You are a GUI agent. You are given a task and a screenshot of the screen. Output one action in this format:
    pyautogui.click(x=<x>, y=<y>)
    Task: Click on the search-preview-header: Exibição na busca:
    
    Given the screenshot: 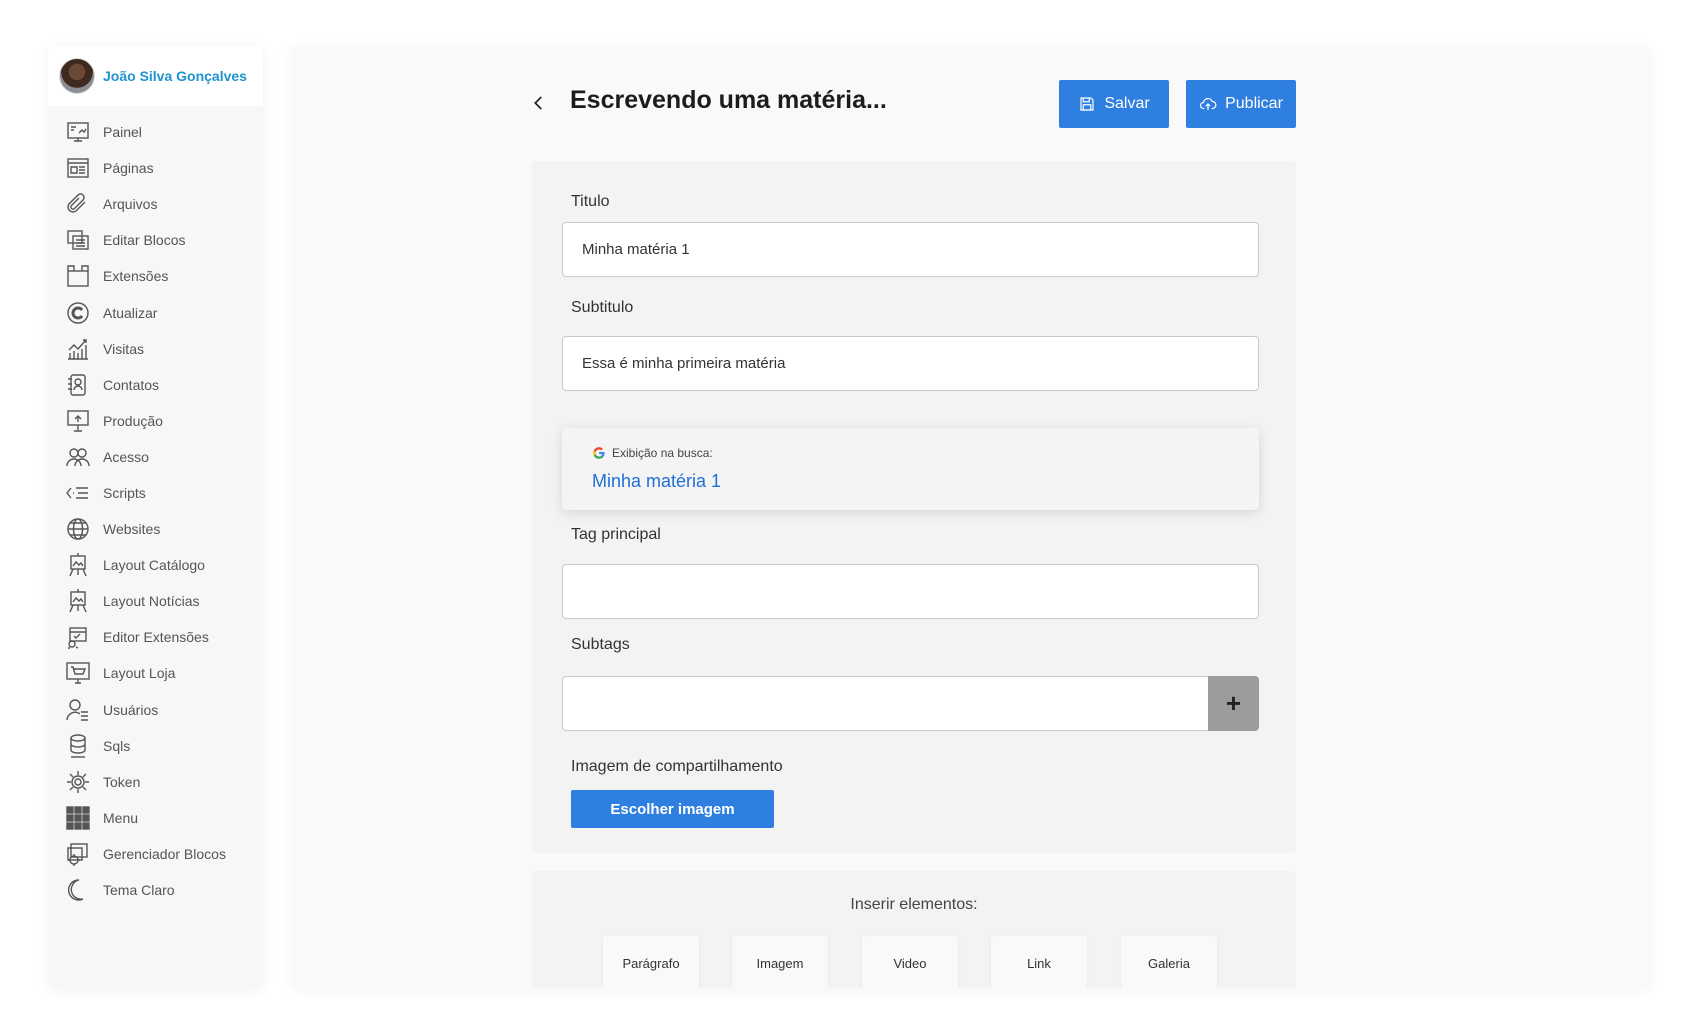 What is the action you would take?
    pyautogui.click(x=652, y=453)
    